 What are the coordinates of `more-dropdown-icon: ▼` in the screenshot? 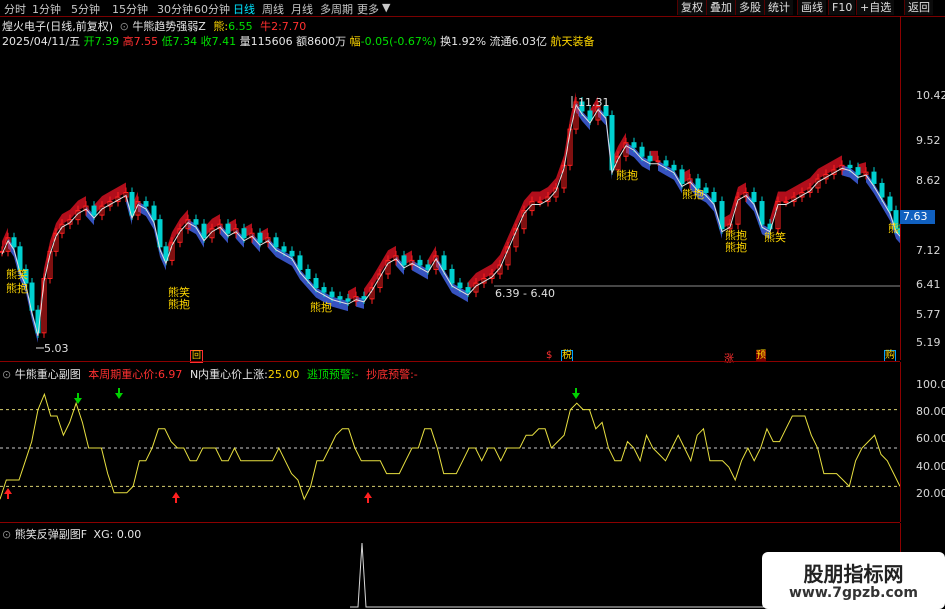 It's located at (386, 7).